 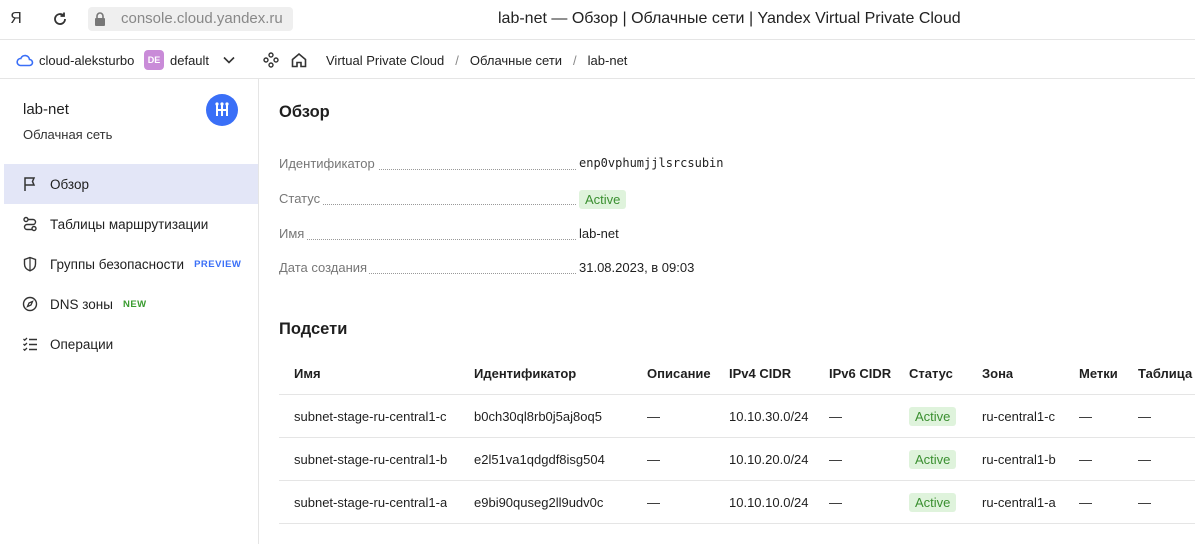 What do you see at coordinates (30, 264) in the screenshot?
I see `shield-icon` at bounding box center [30, 264].